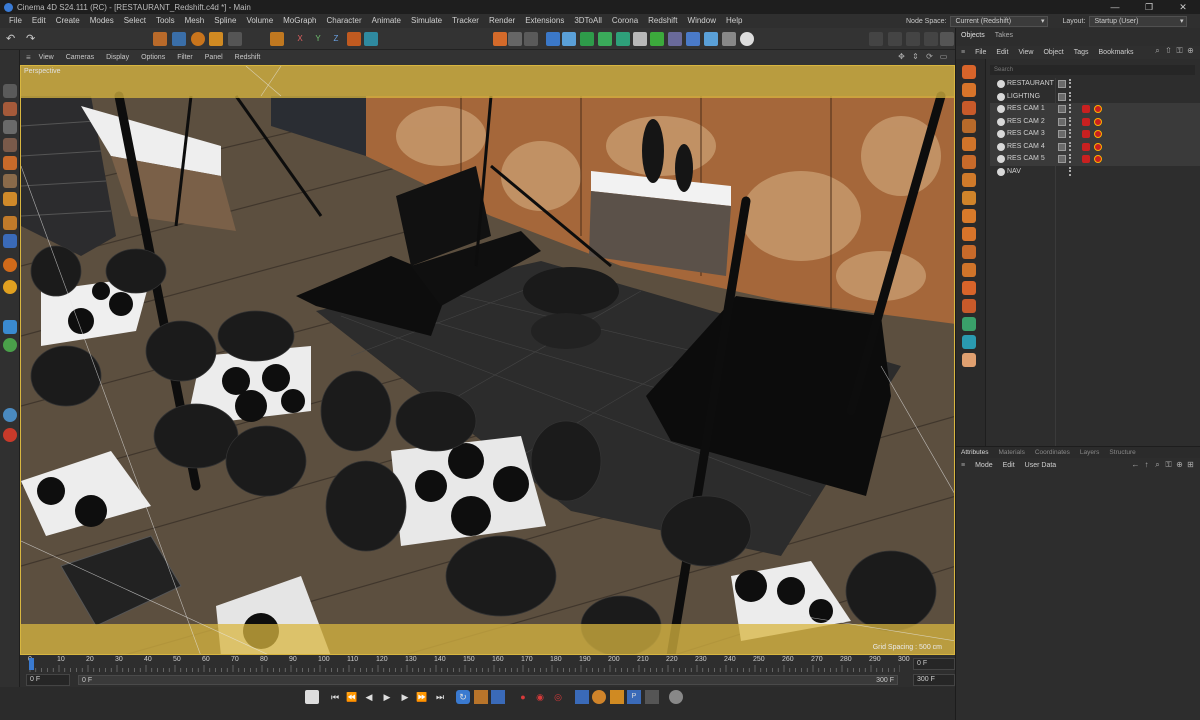 The image size is (1200, 720). I want to click on attributes-menu-handle-icon: ≡, so click(963, 465).